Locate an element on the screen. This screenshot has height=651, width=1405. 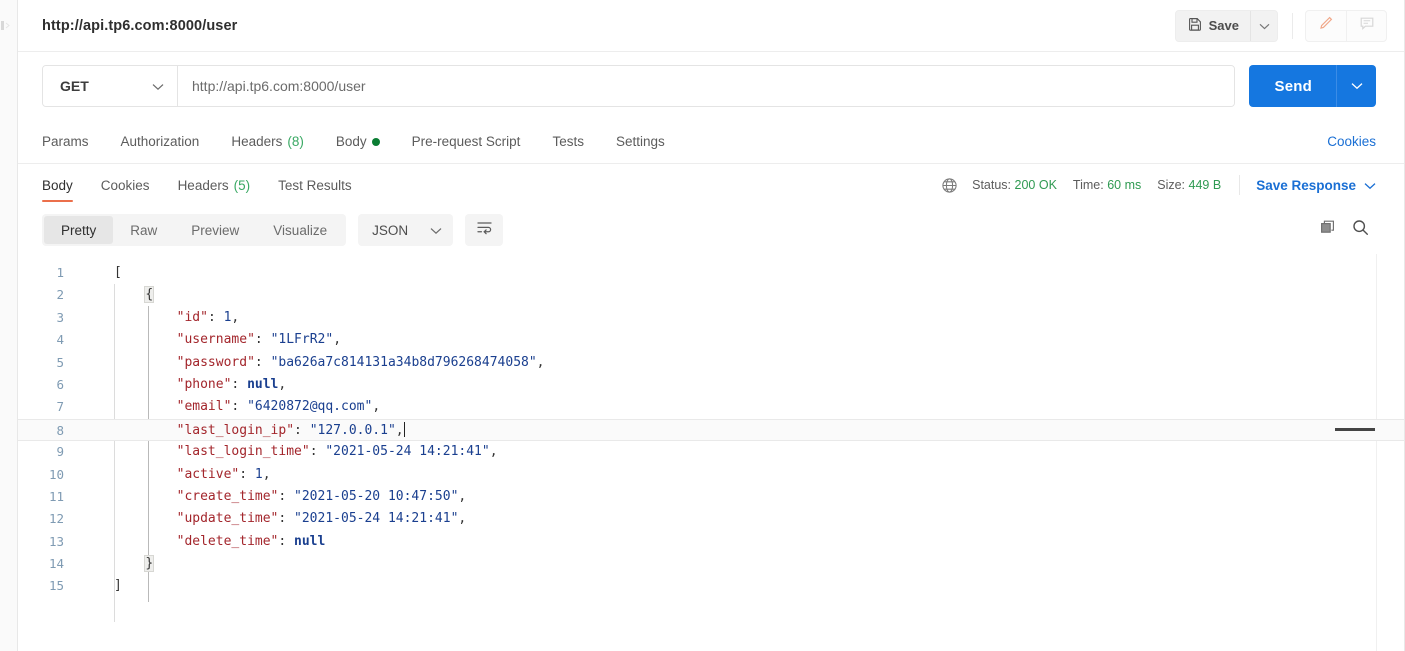
view-pretty: Pretty is located at coordinates (79, 230).